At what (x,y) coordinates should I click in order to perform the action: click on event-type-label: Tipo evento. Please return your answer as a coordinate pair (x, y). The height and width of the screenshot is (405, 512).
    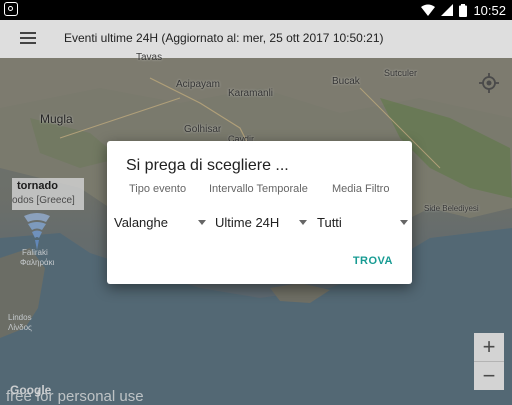
    Looking at the image, I should click on (158, 189).